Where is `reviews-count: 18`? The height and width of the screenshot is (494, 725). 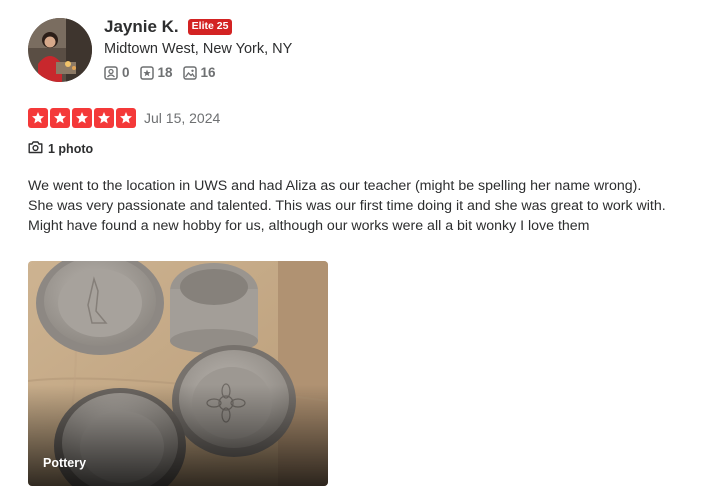 reviews-count: 18 is located at coordinates (165, 72).